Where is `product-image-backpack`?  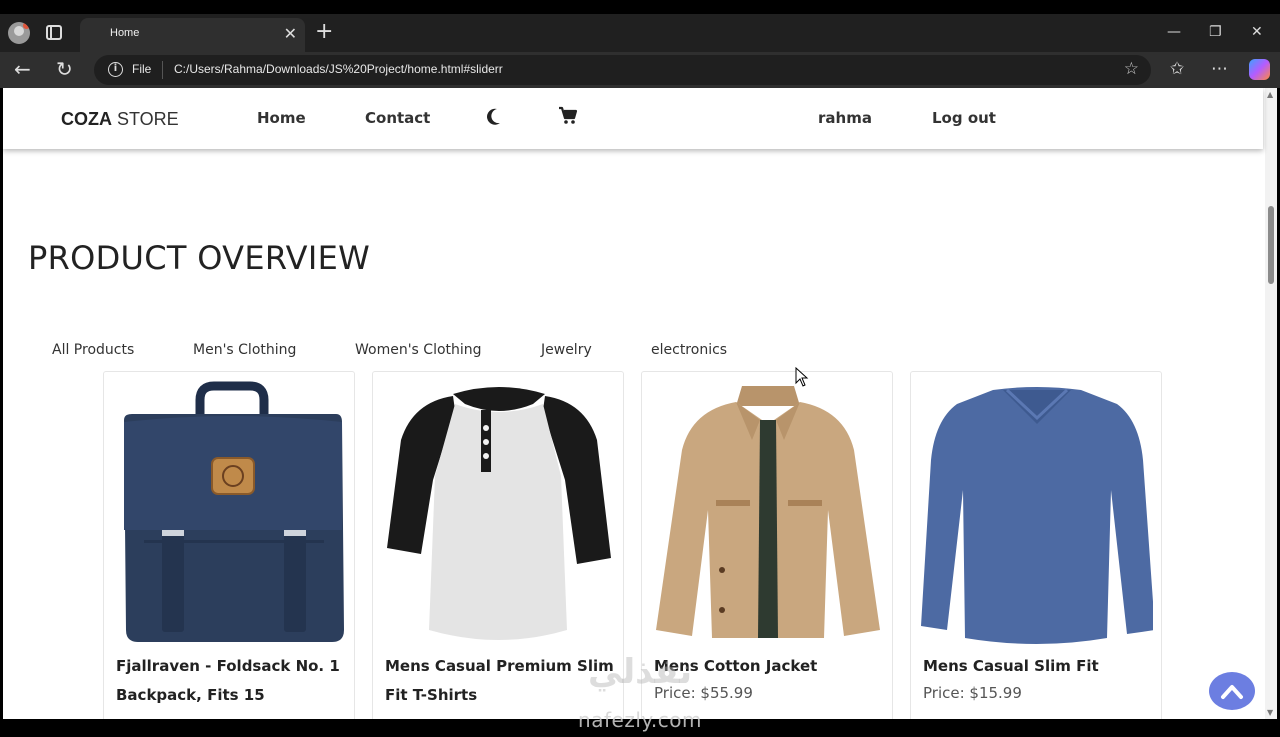
product-image-backpack is located at coordinates (234, 511).